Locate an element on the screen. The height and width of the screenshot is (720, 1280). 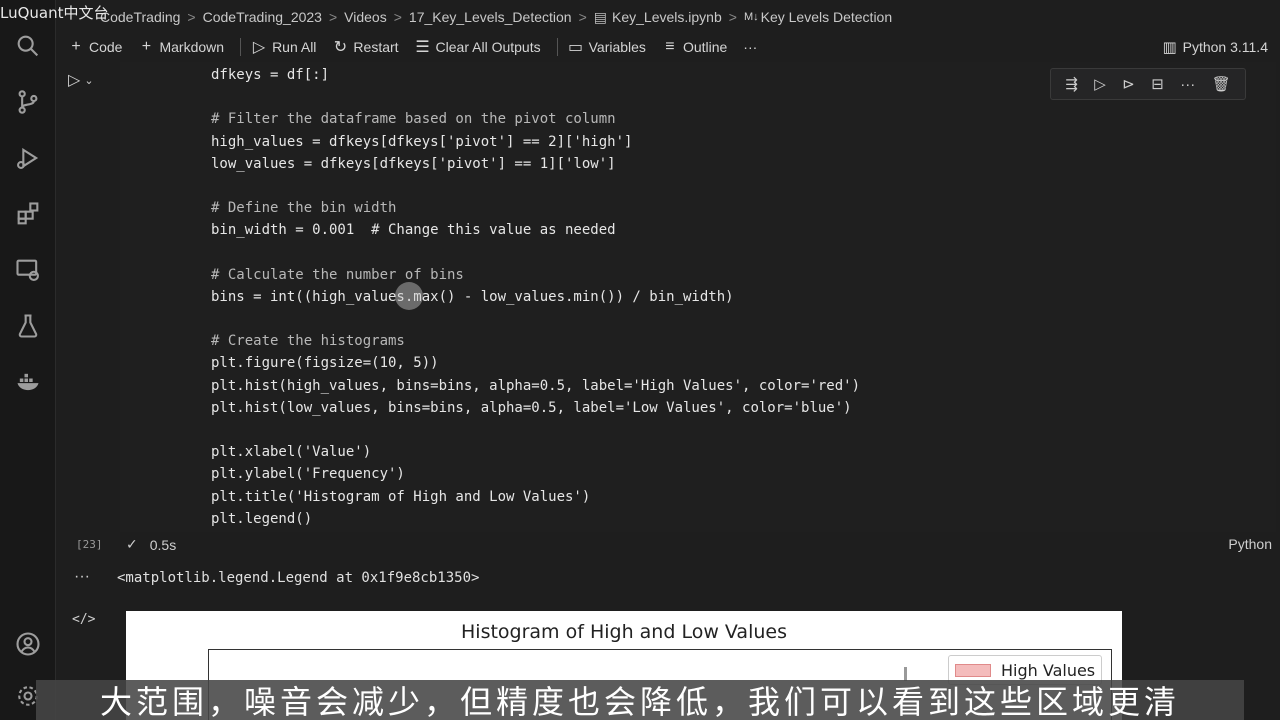
outline-icon: ≡ is located at coordinates (670, 46).